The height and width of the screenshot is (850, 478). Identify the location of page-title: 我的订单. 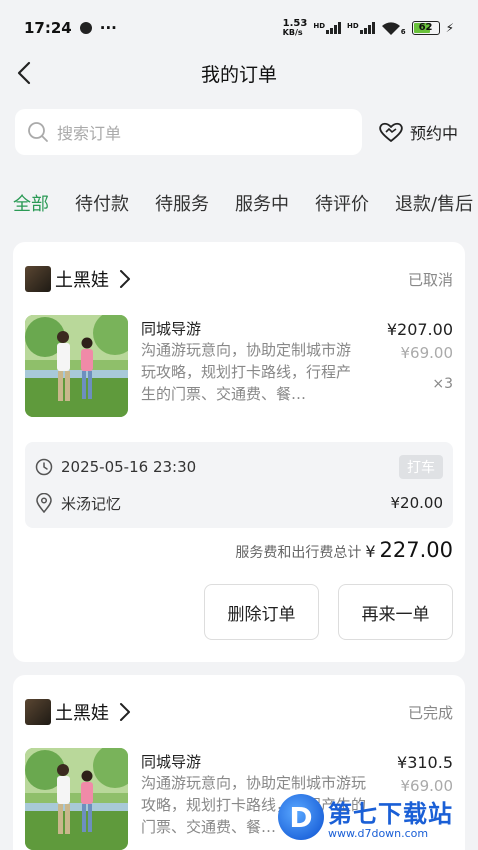
(238, 74).